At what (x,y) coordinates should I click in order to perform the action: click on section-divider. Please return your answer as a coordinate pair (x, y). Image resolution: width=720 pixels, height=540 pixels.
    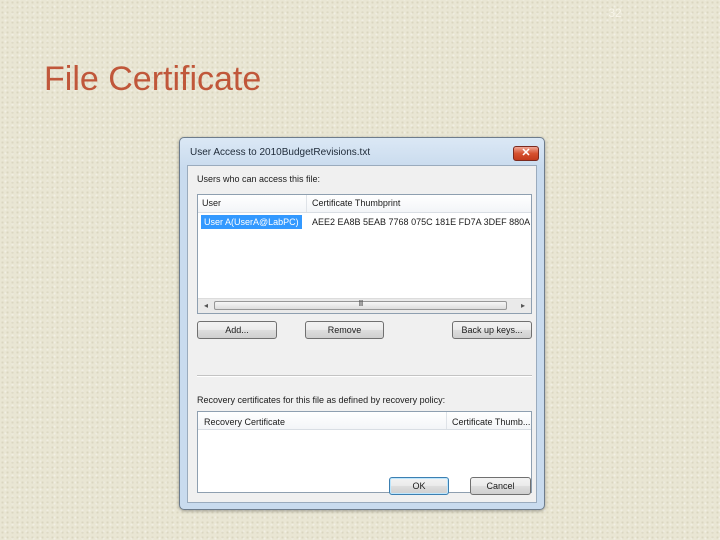
    Looking at the image, I should click on (364, 376).